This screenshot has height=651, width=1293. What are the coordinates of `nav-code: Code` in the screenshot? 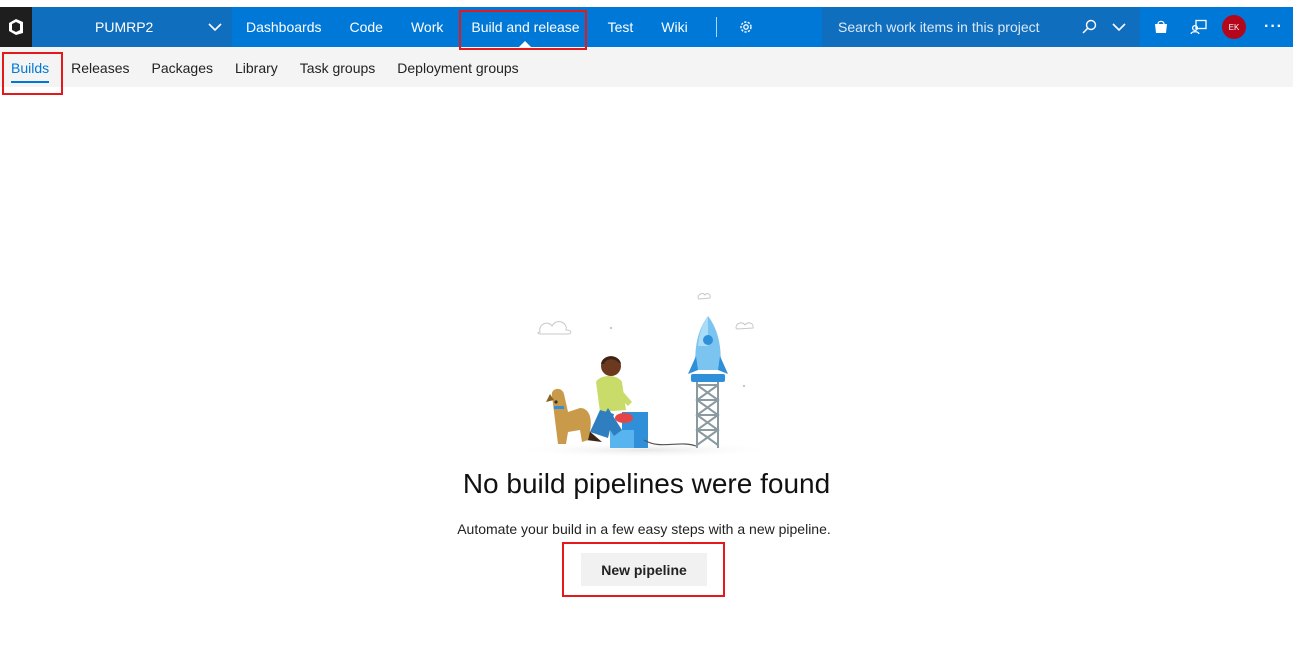 It's located at (366, 27).